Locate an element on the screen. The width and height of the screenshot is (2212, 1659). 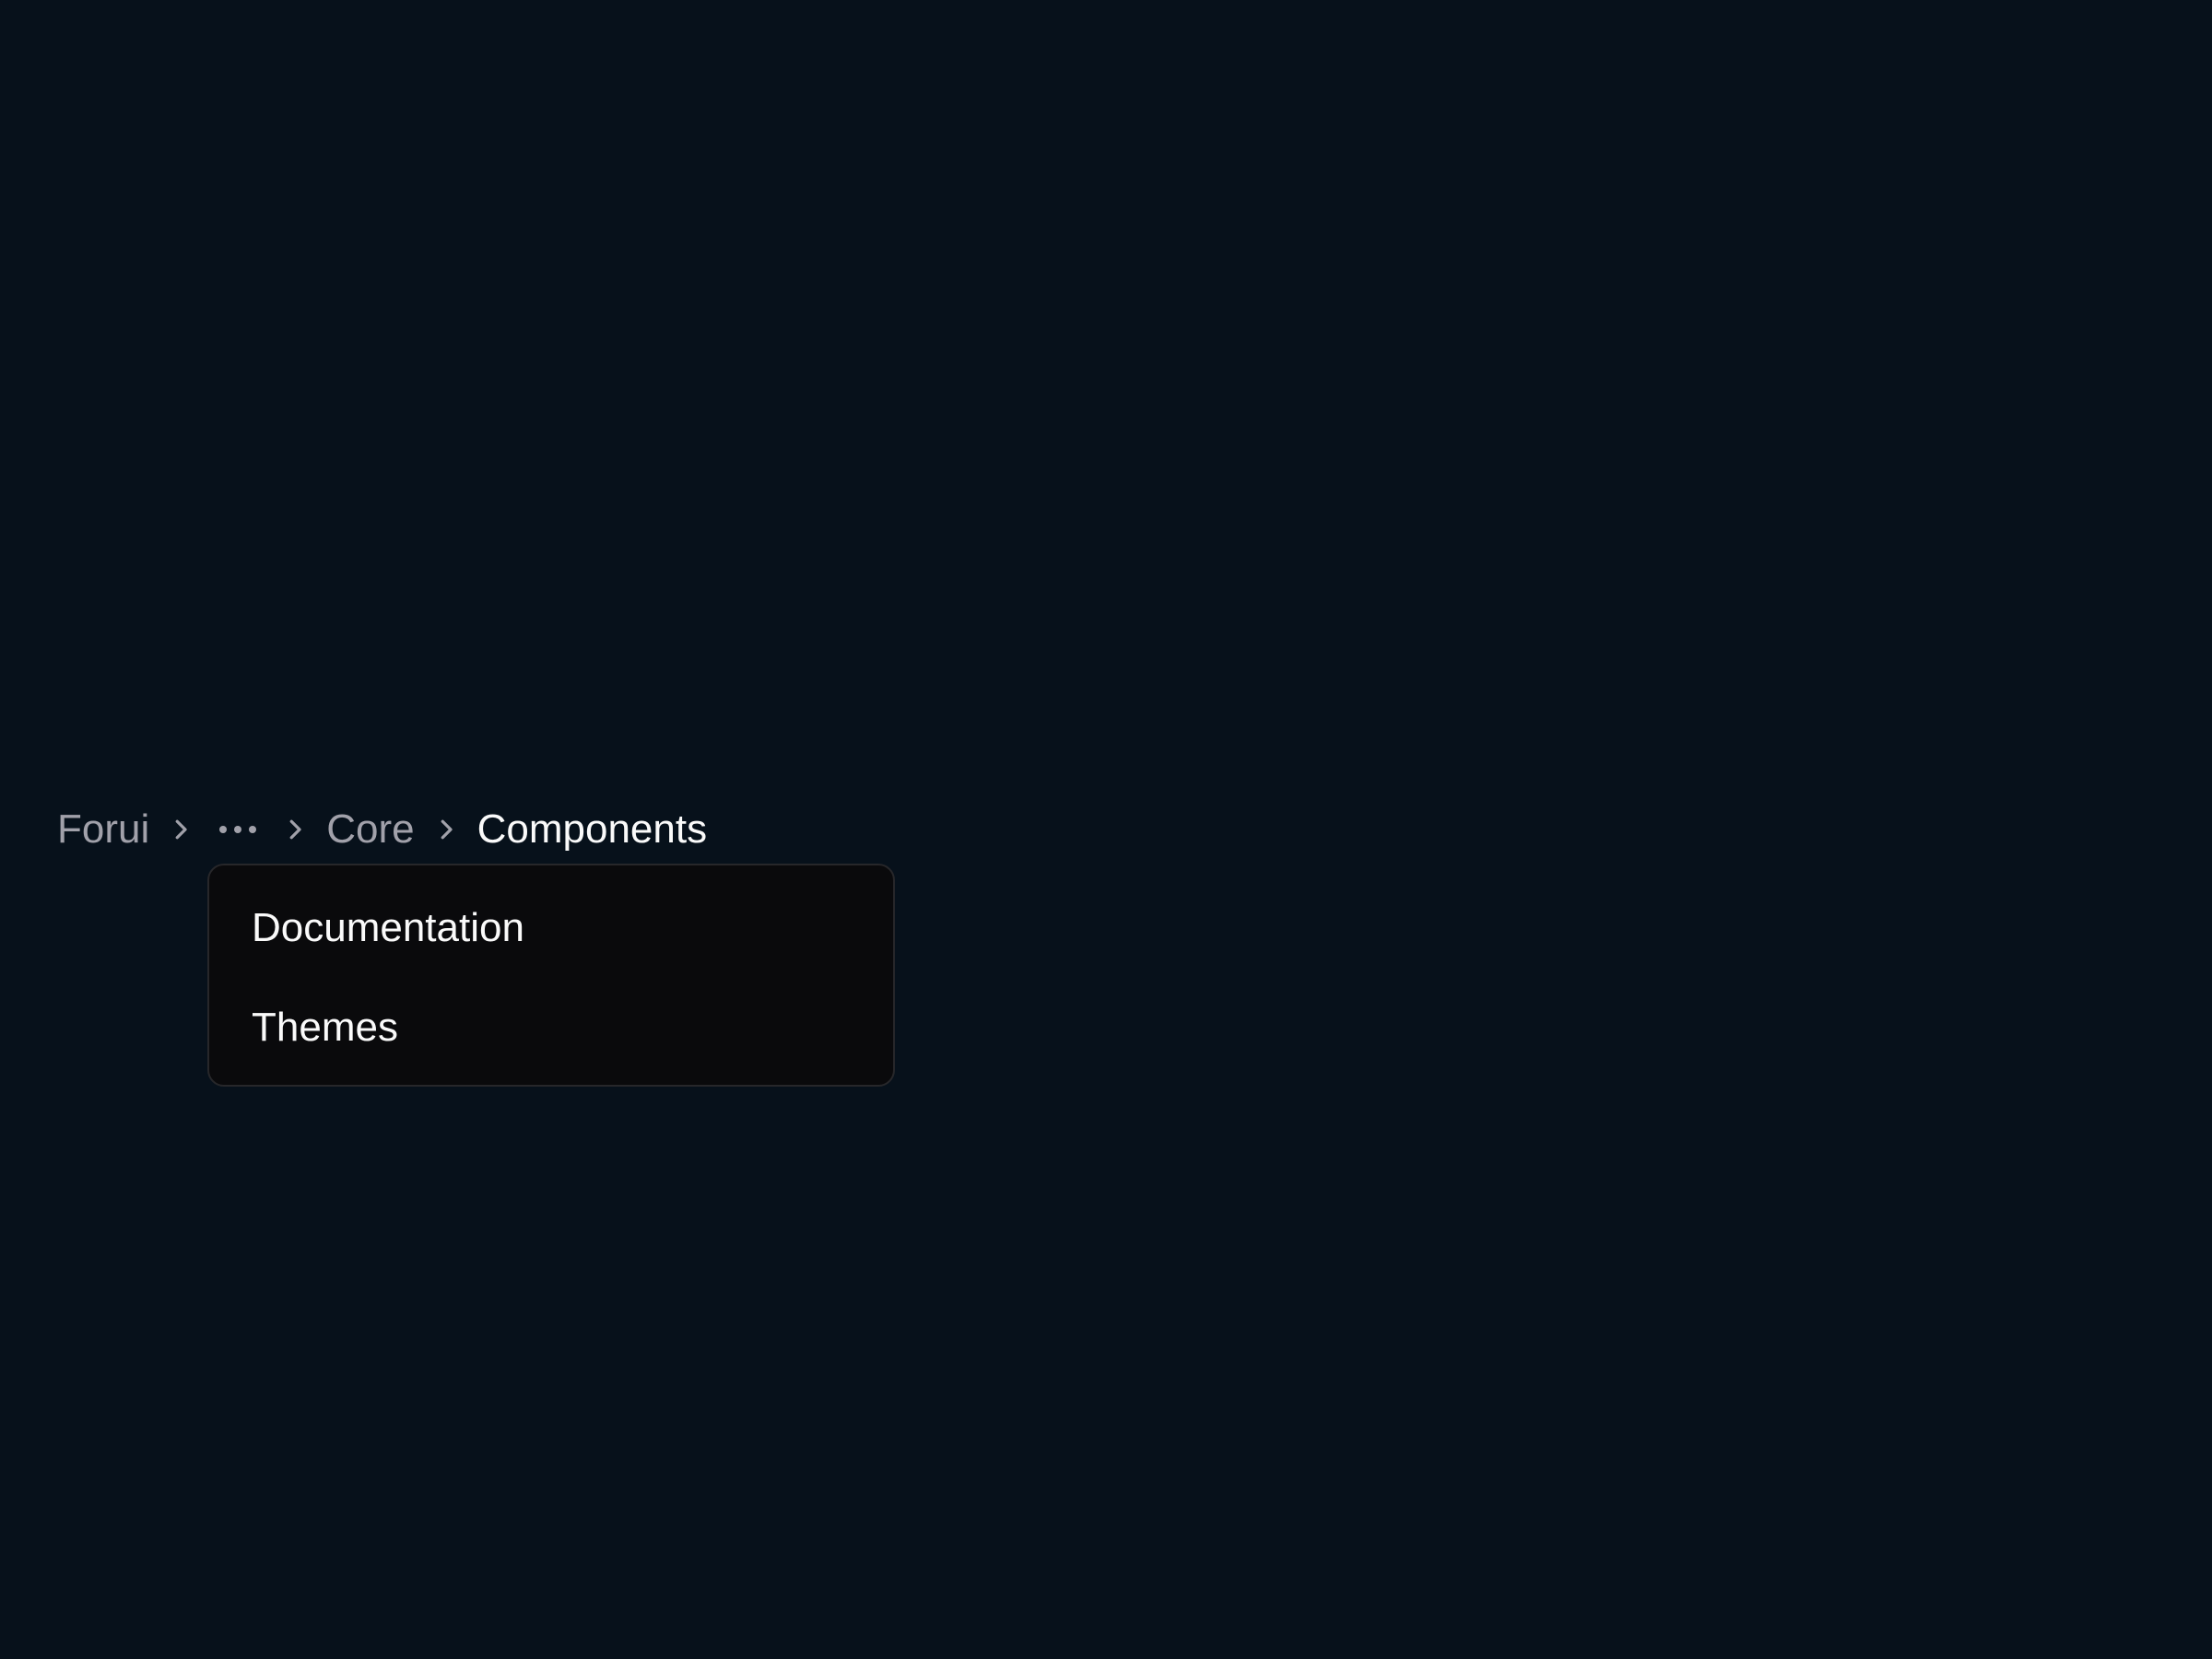
menu-item-themes: Themes is located at coordinates (551, 1027).